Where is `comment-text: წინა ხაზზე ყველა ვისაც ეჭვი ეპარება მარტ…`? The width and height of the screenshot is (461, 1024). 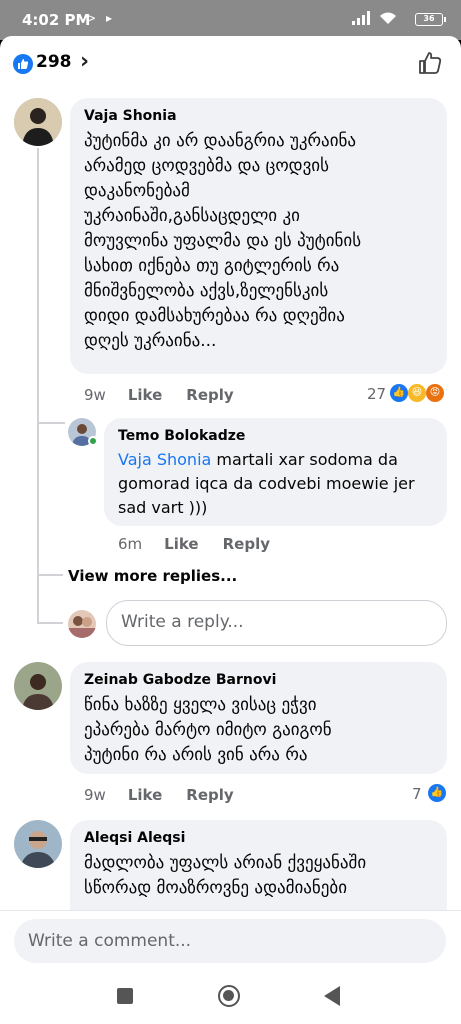 comment-text: წინა ხაზზე ყველა ვისაც ეჭვი ეპარება მარტ… is located at coordinates (208, 730).